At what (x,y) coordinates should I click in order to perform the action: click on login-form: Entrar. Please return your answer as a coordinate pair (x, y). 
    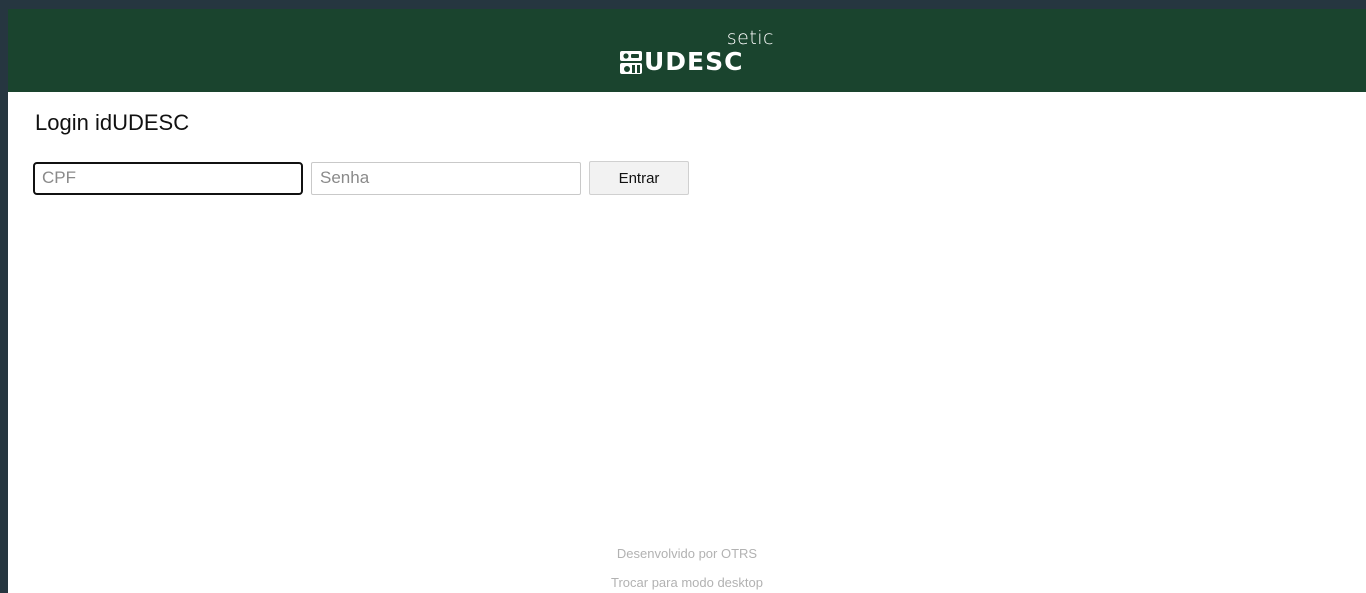
    Looking at the image, I should click on (361, 178).